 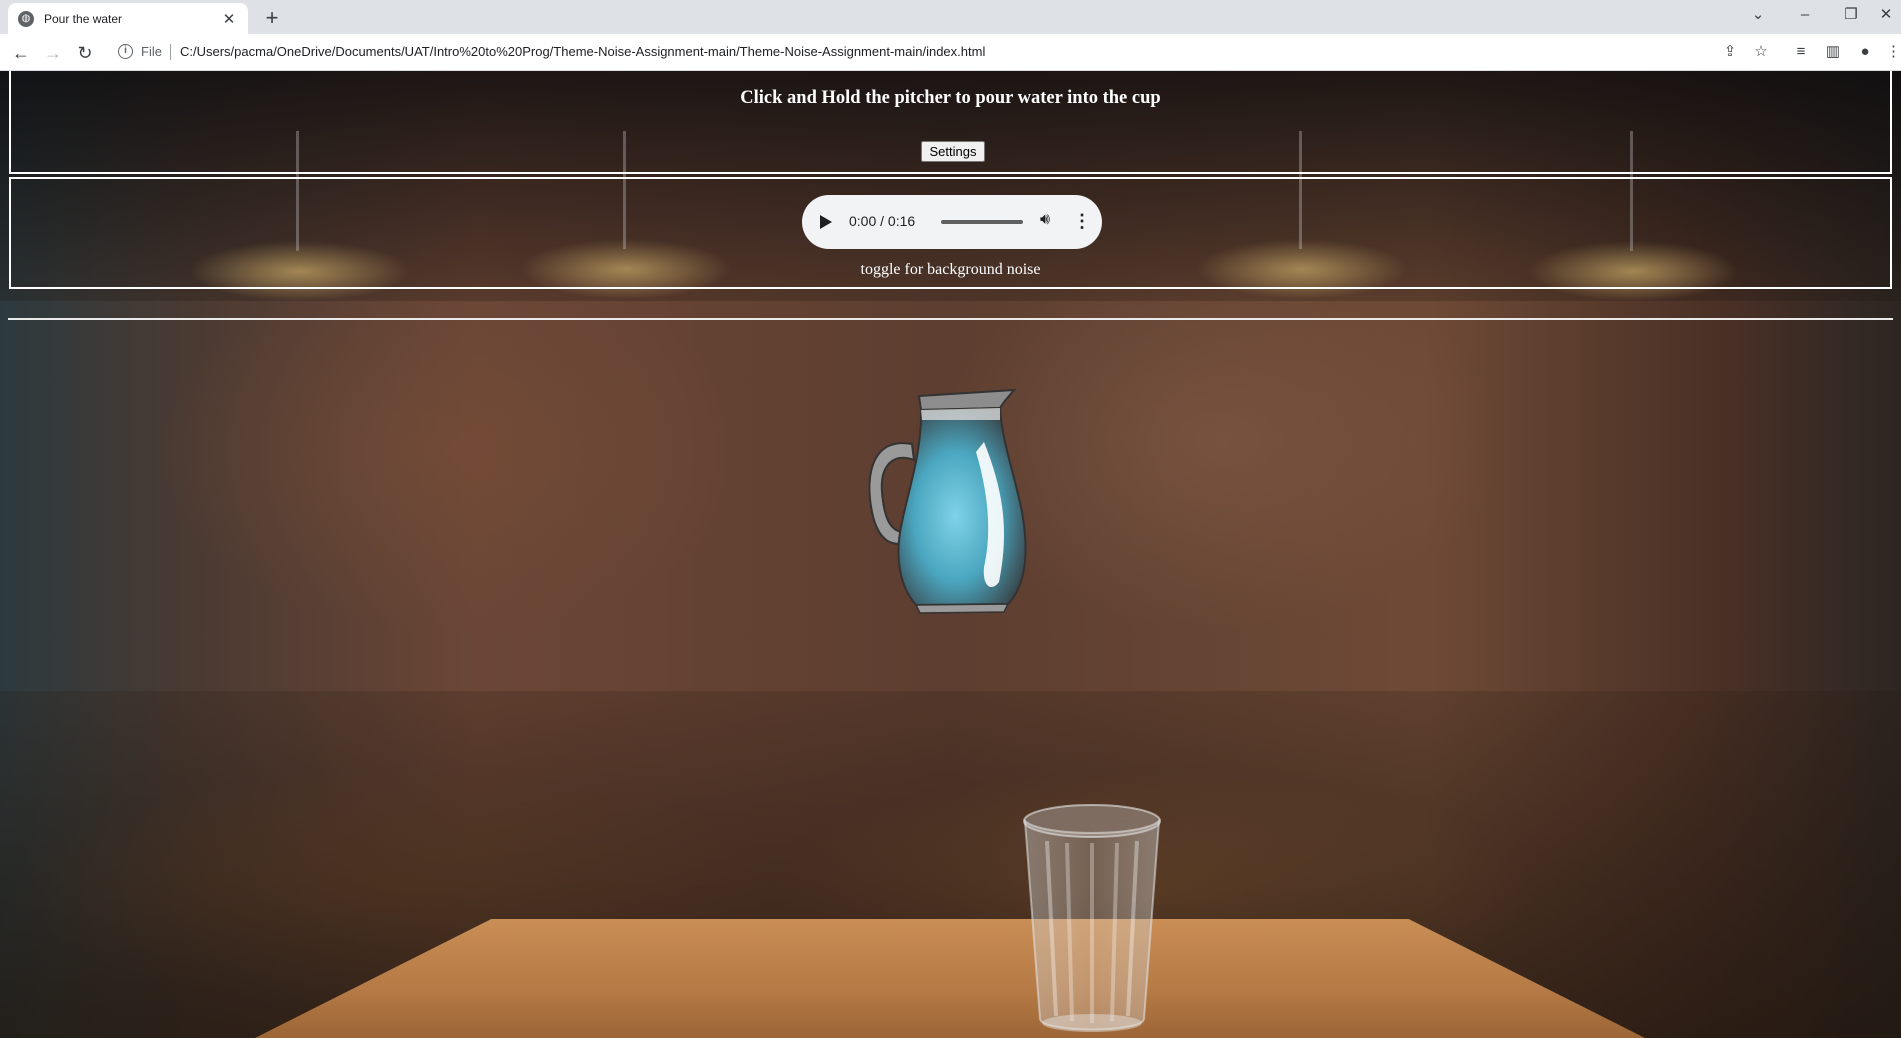 I want to click on side-panel-icon: ▥, so click(x=1833, y=52).